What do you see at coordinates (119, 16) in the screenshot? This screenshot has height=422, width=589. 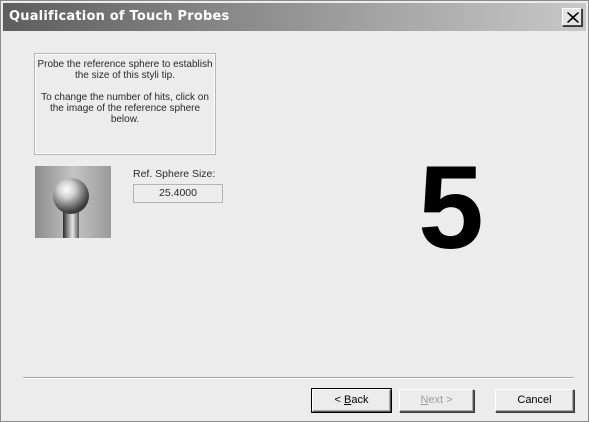 I see `window-title: Qualification of Touch Probes` at bounding box center [119, 16].